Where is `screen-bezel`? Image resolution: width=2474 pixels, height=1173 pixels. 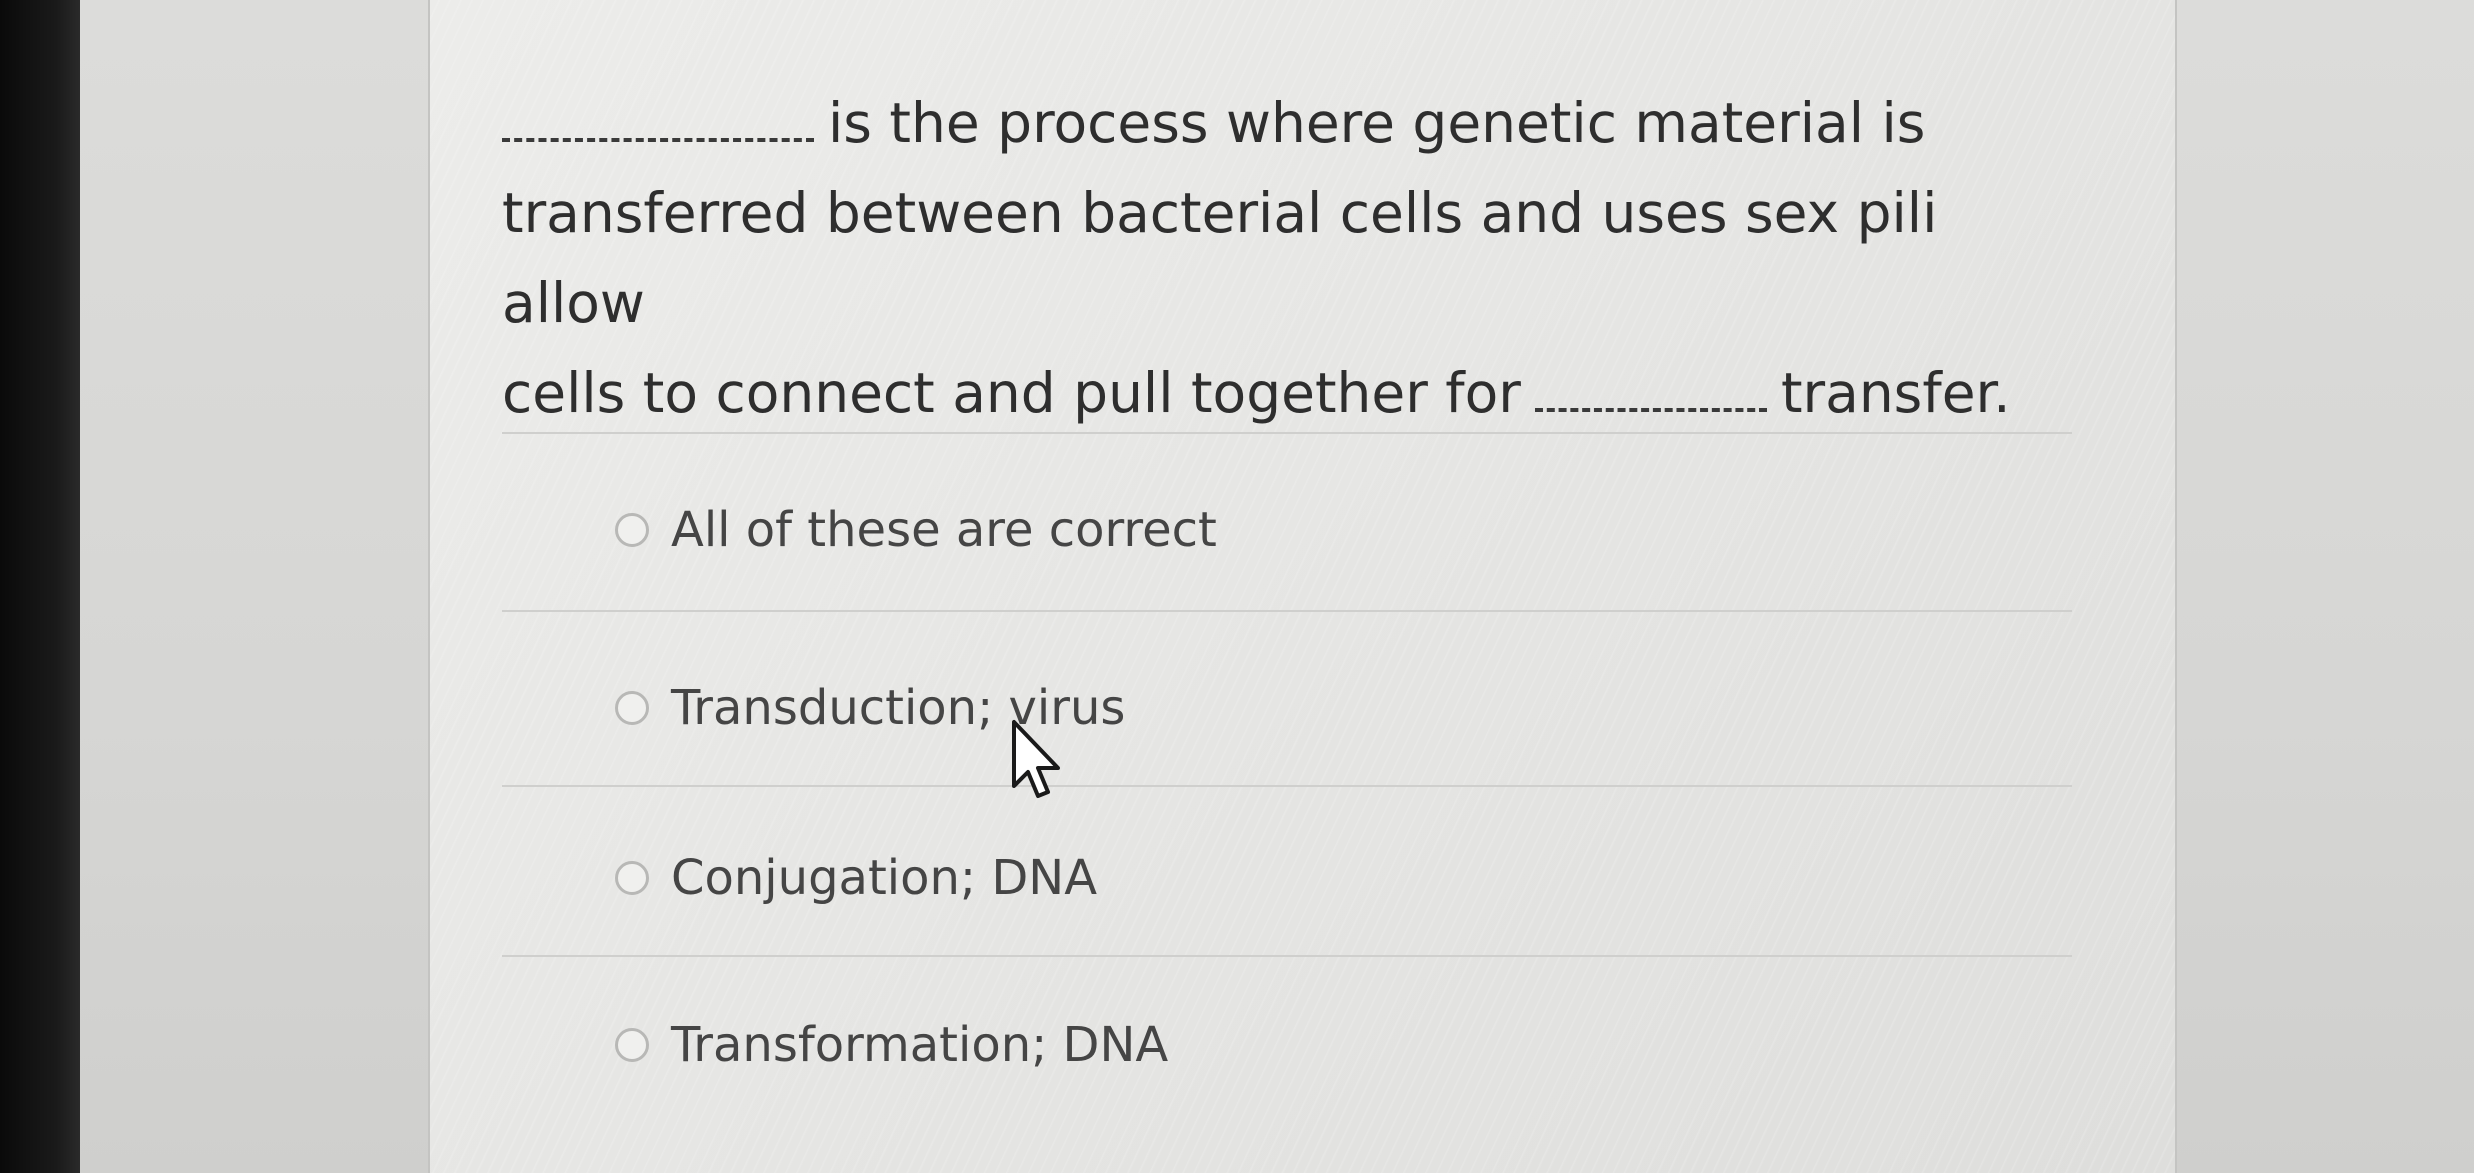 screen-bezel is located at coordinates (40, 586).